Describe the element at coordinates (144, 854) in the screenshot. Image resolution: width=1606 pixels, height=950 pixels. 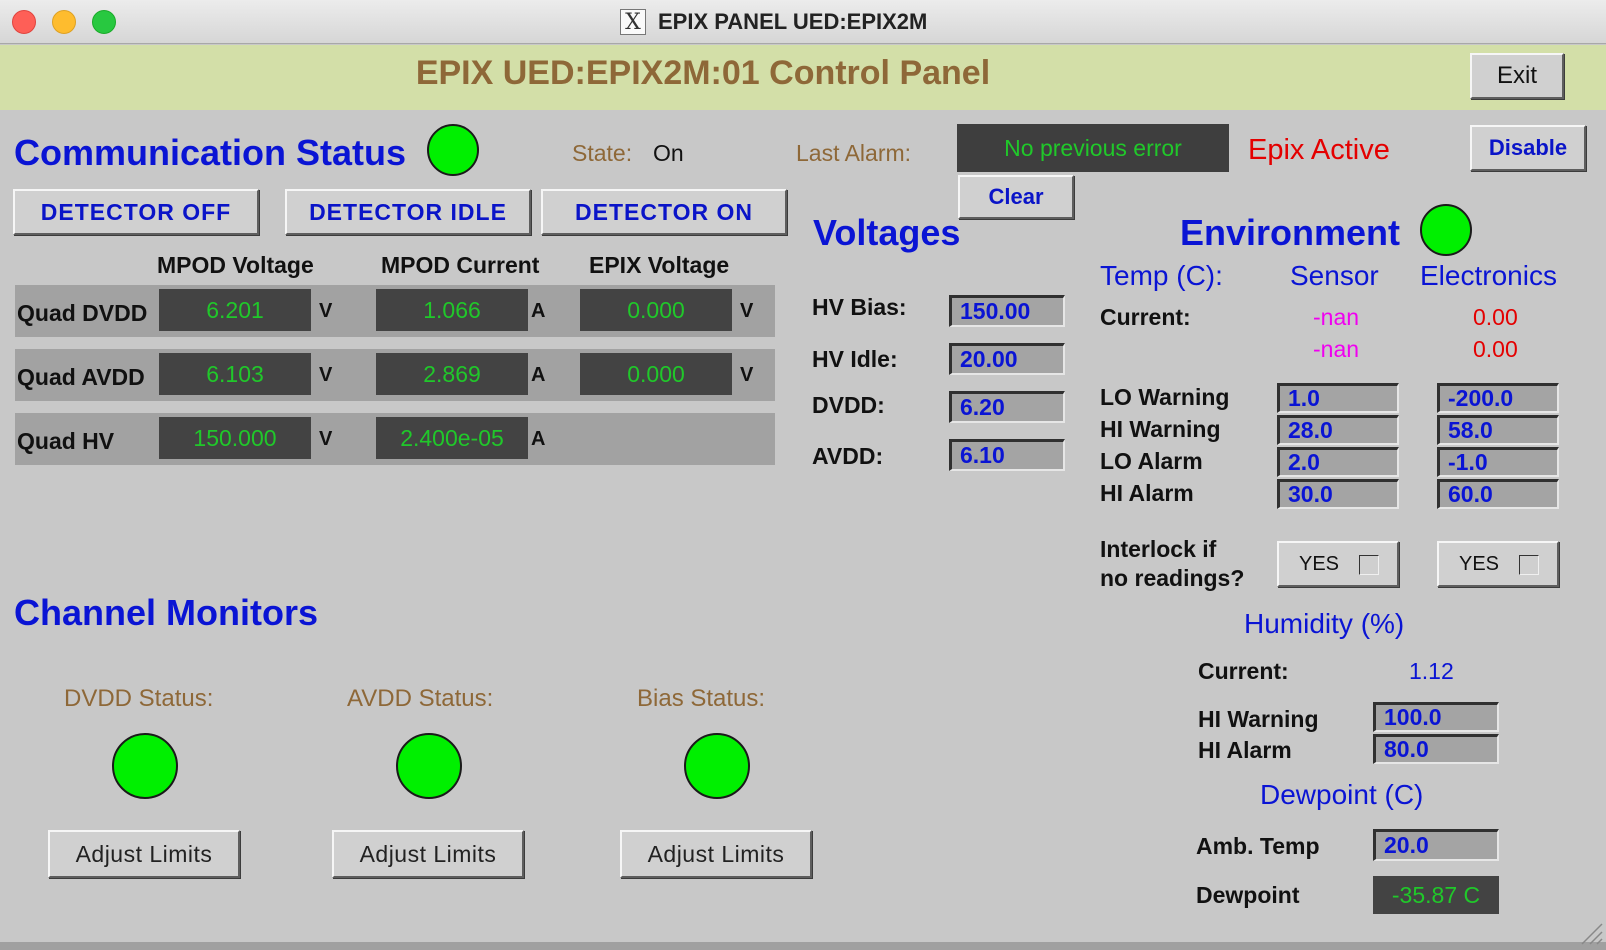
I see `dvdd-adjust-limits-button: Adjust Limits` at that location.